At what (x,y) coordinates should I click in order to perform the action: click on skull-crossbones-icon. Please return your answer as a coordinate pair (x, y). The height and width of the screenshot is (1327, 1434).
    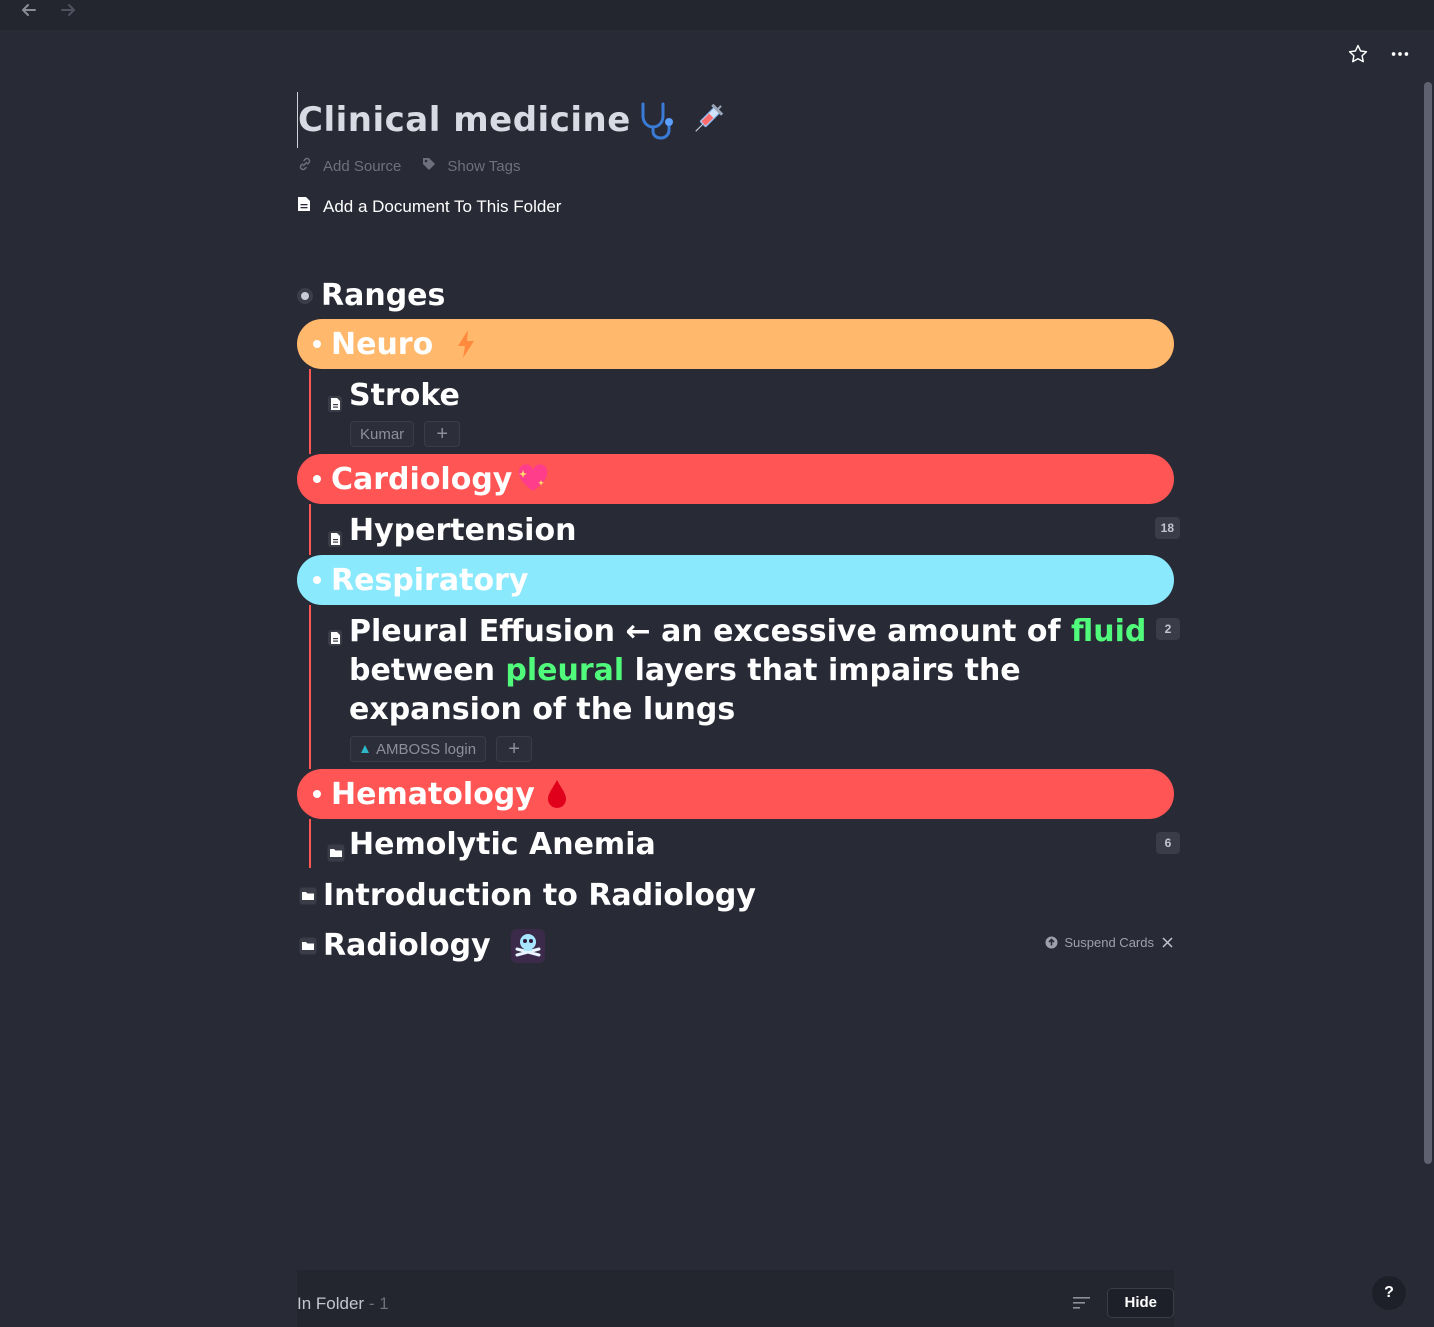
    Looking at the image, I should click on (527, 945).